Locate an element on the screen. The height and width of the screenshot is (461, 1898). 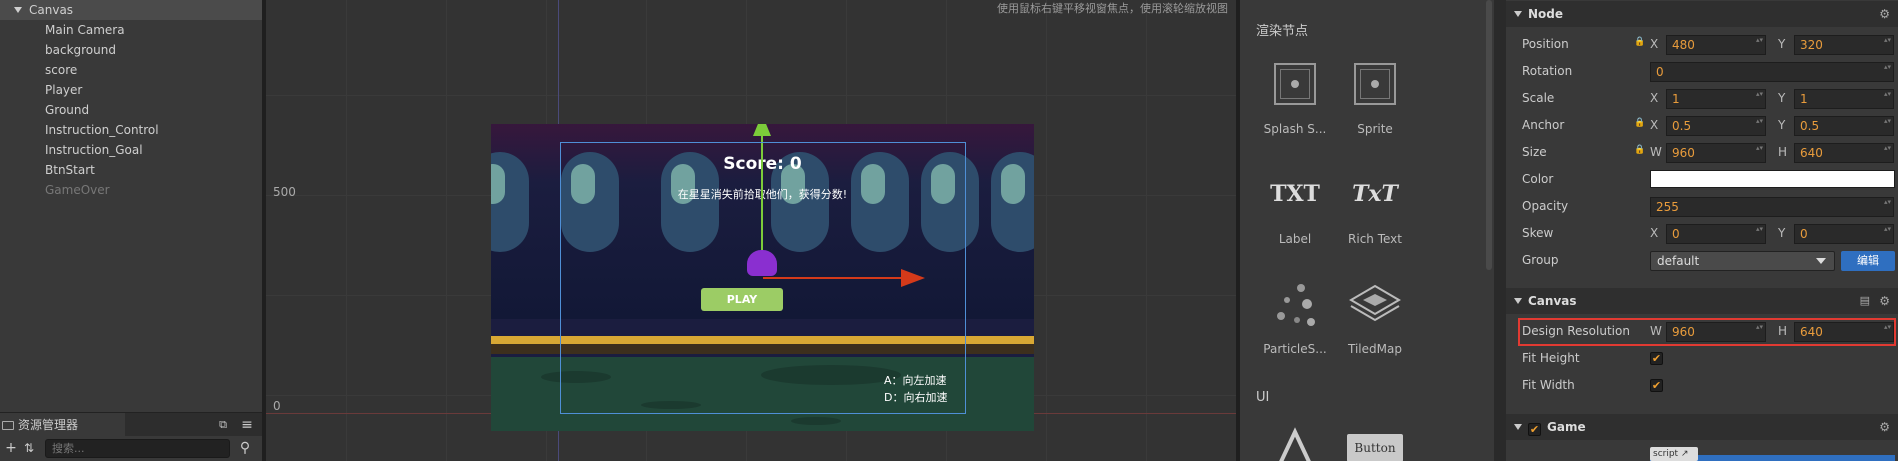
prop-color: Color is located at coordinates (1702, 180).